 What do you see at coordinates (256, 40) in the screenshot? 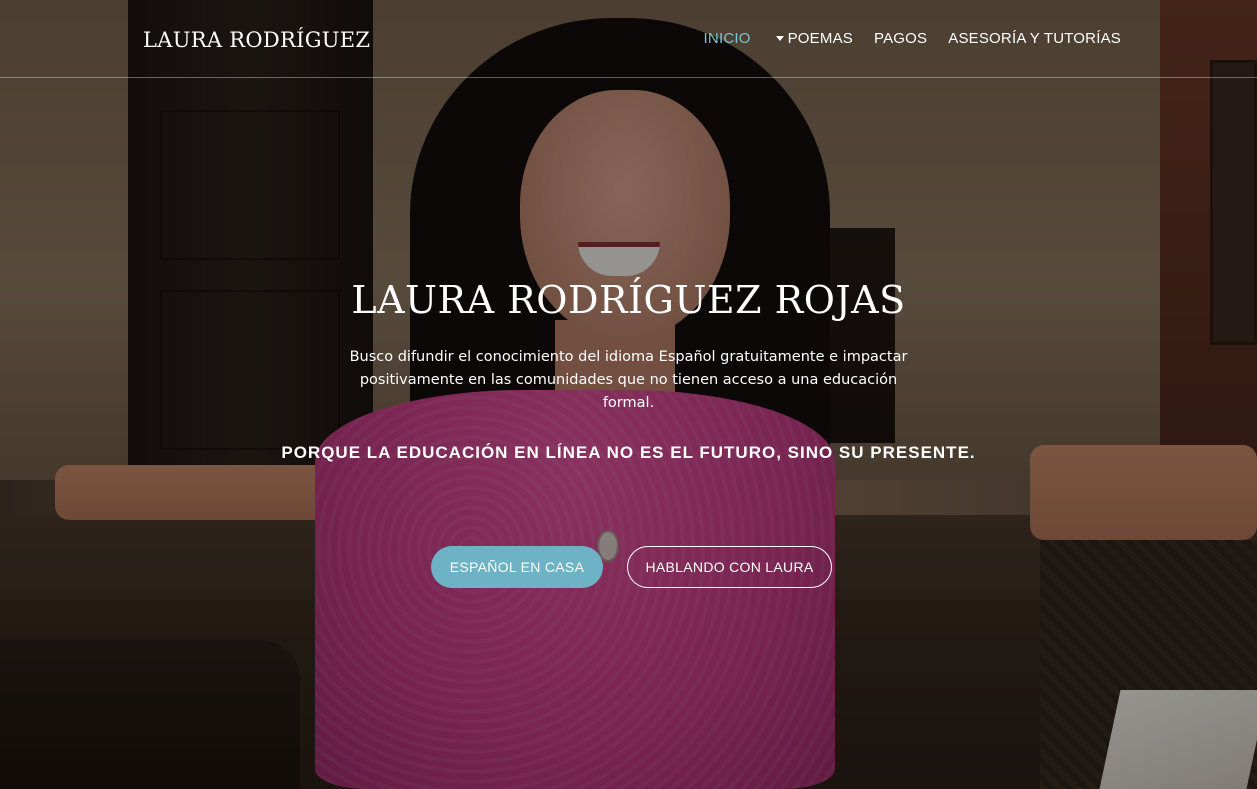
I see `brand-logo: LAURA RODRÍGUEZ` at bounding box center [256, 40].